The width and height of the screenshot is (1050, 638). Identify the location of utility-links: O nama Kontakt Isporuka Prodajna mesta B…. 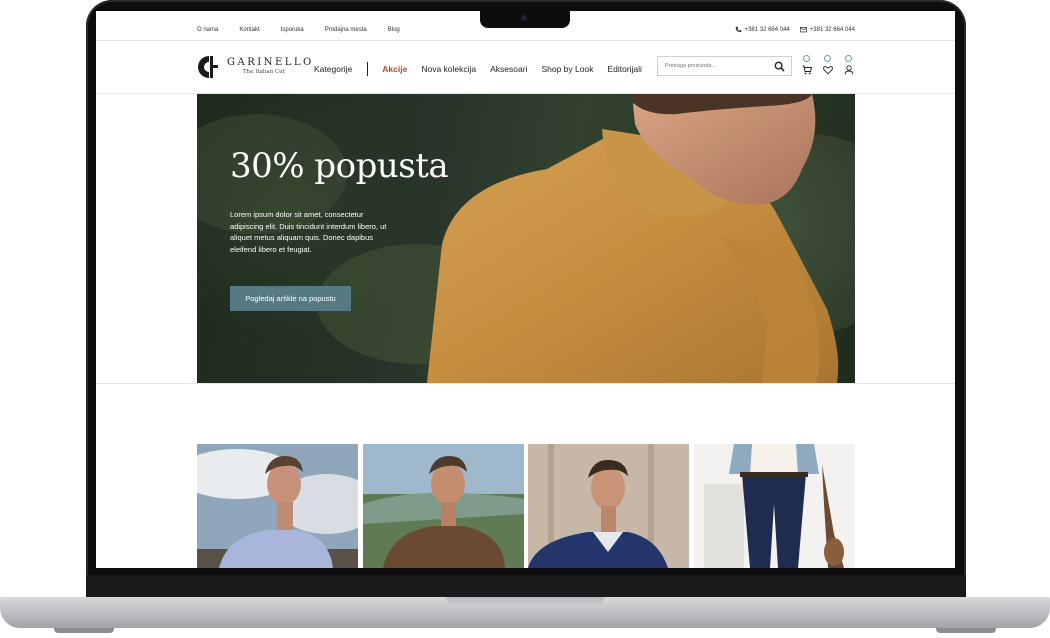
(309, 30).